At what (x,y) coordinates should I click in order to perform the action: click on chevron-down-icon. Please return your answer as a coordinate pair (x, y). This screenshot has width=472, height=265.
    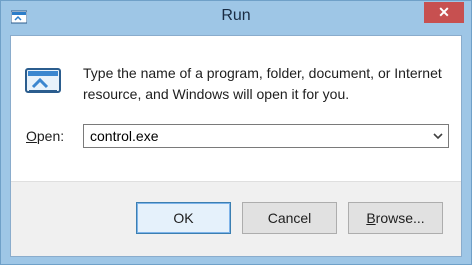
    Looking at the image, I should click on (438, 136).